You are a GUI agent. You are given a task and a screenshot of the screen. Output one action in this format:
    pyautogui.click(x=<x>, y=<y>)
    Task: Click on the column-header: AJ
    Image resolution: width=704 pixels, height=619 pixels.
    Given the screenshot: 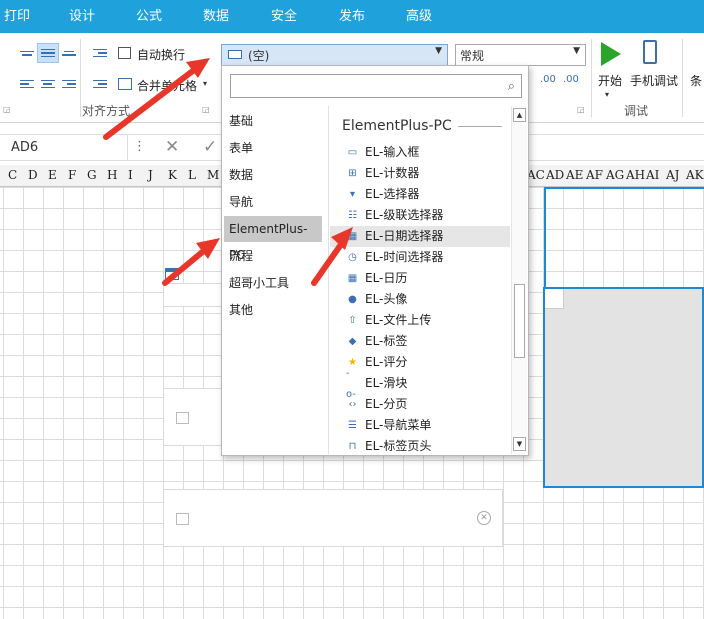 What is the action you would take?
    pyautogui.click(x=672, y=175)
    